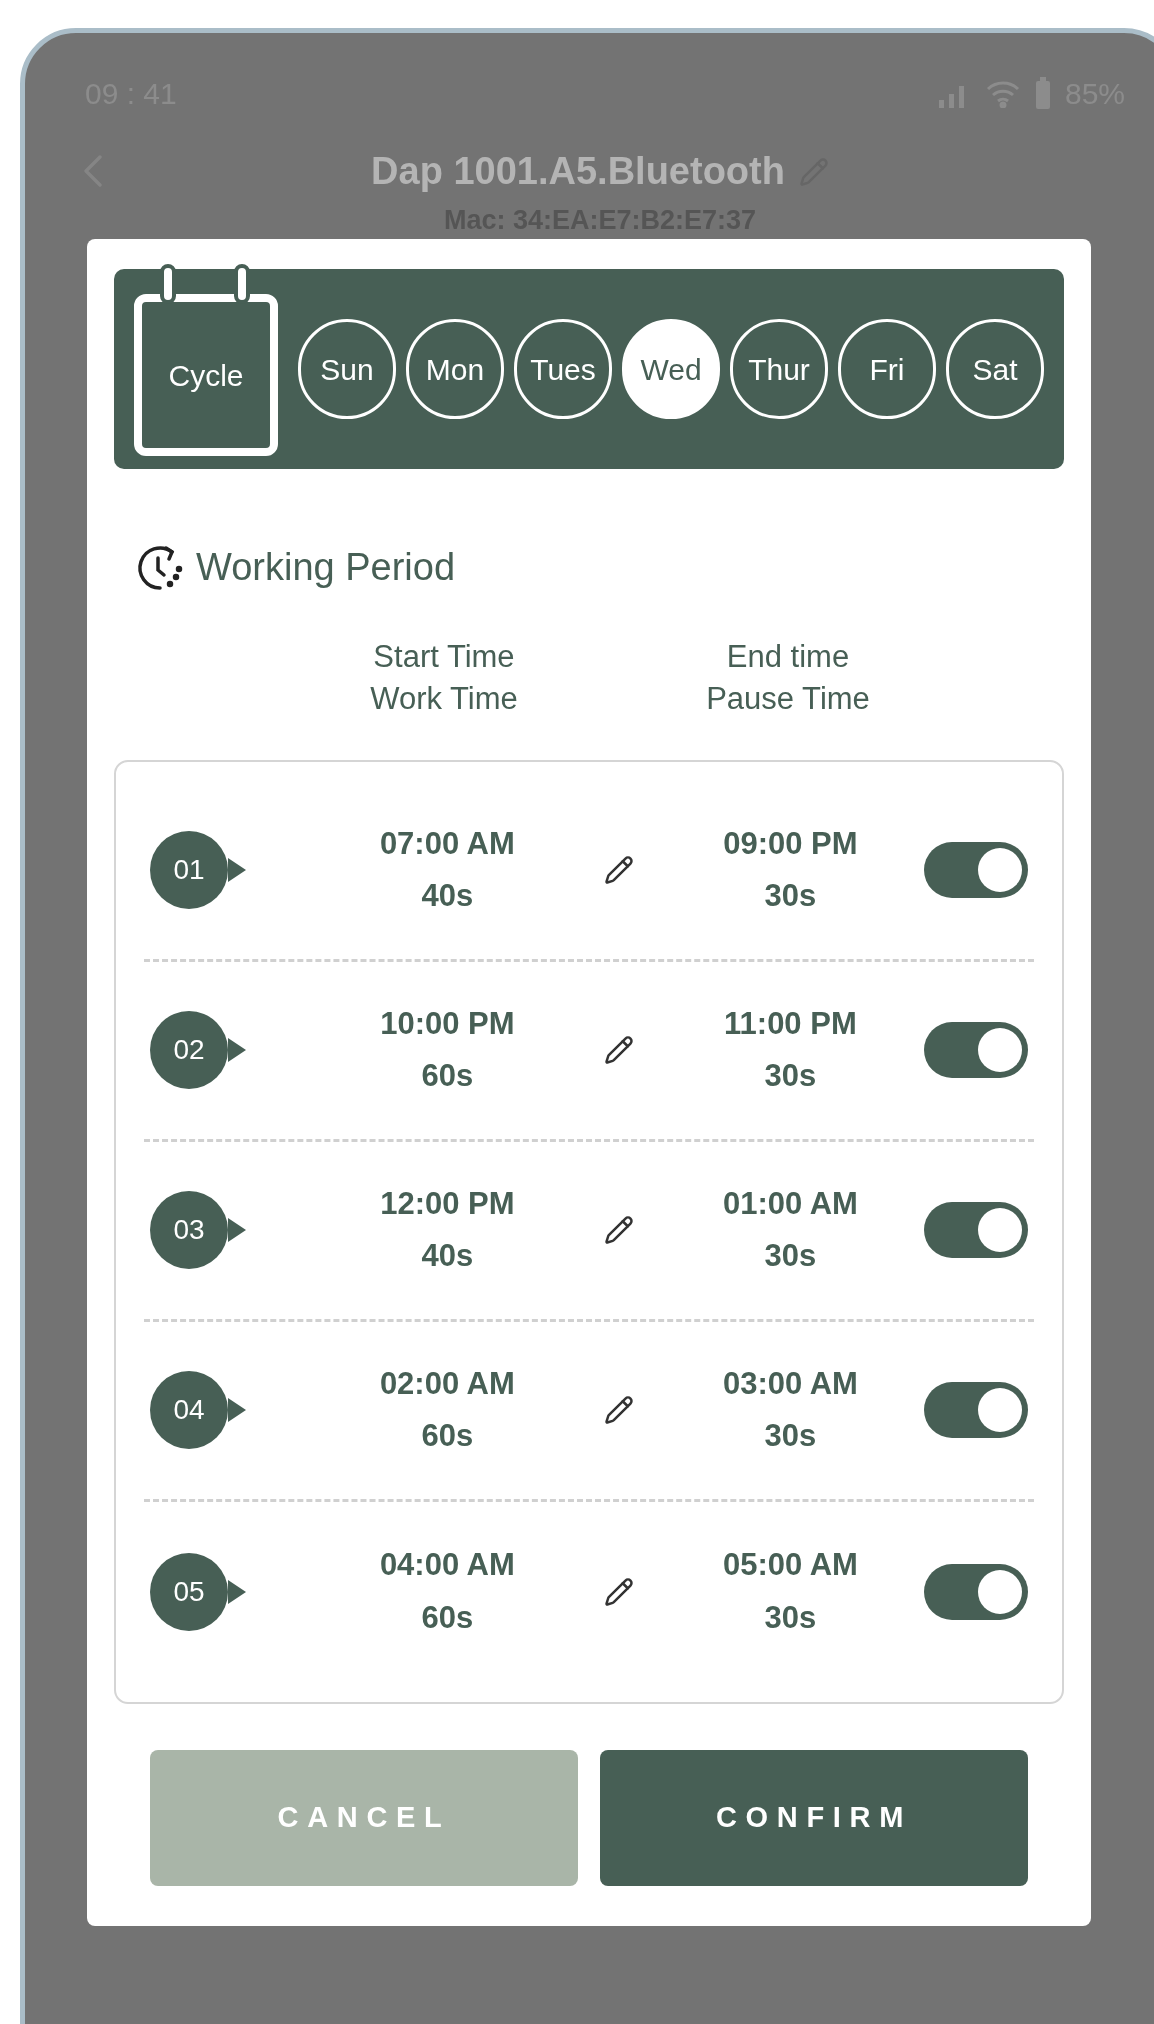 The height and width of the screenshot is (2024, 1154). I want to click on start-time: 07:00 AM, so click(447, 843).